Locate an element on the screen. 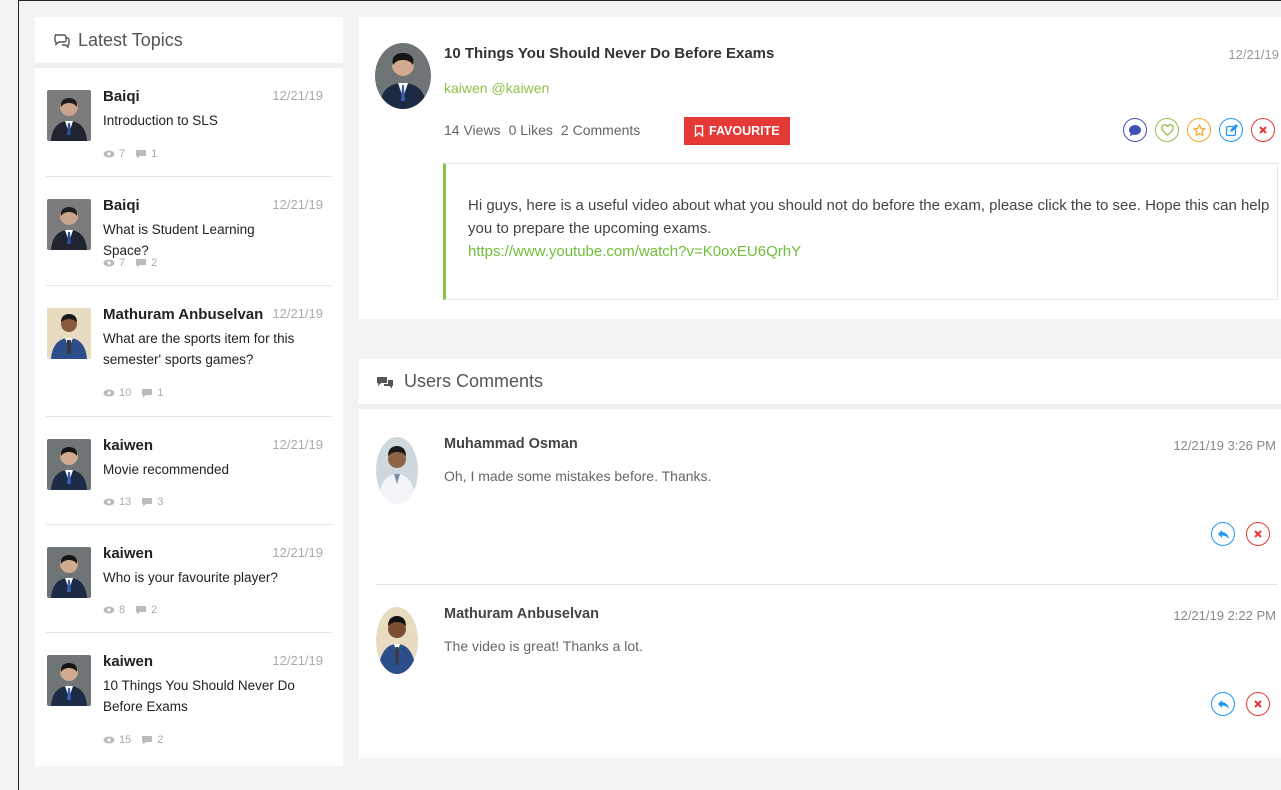 The height and width of the screenshot is (790, 1281). topic-views: 15 is located at coordinates (125, 740).